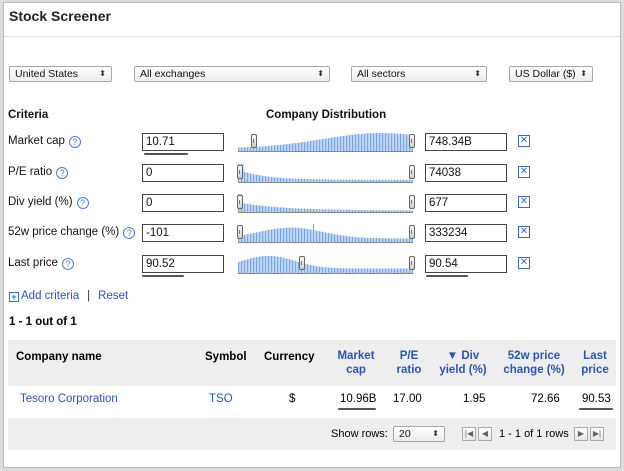  I want to click on next-page-icon: ▶, so click(581, 434).